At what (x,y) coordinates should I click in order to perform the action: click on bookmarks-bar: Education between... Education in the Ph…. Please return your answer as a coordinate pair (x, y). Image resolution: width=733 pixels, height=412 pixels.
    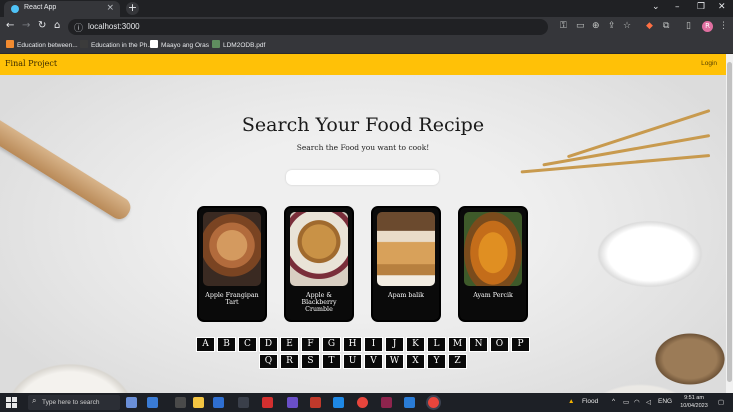
    Looking at the image, I should click on (366, 45).